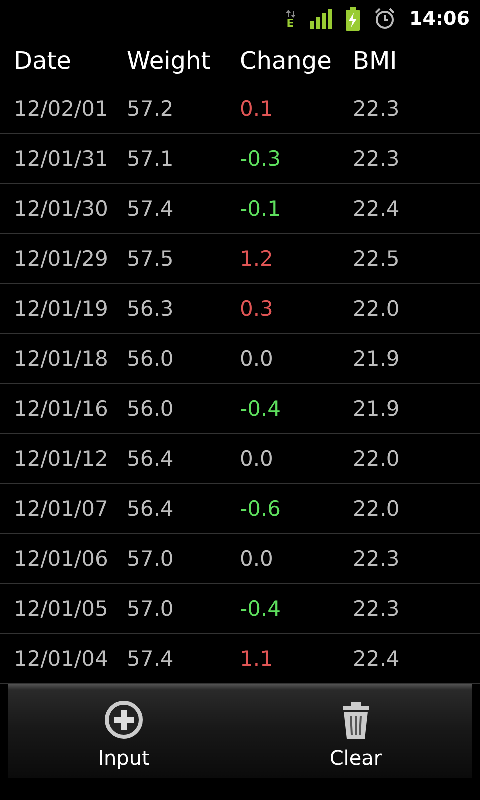 The image size is (480, 800). What do you see at coordinates (375, 61) in the screenshot?
I see `column-header: BMI` at bounding box center [375, 61].